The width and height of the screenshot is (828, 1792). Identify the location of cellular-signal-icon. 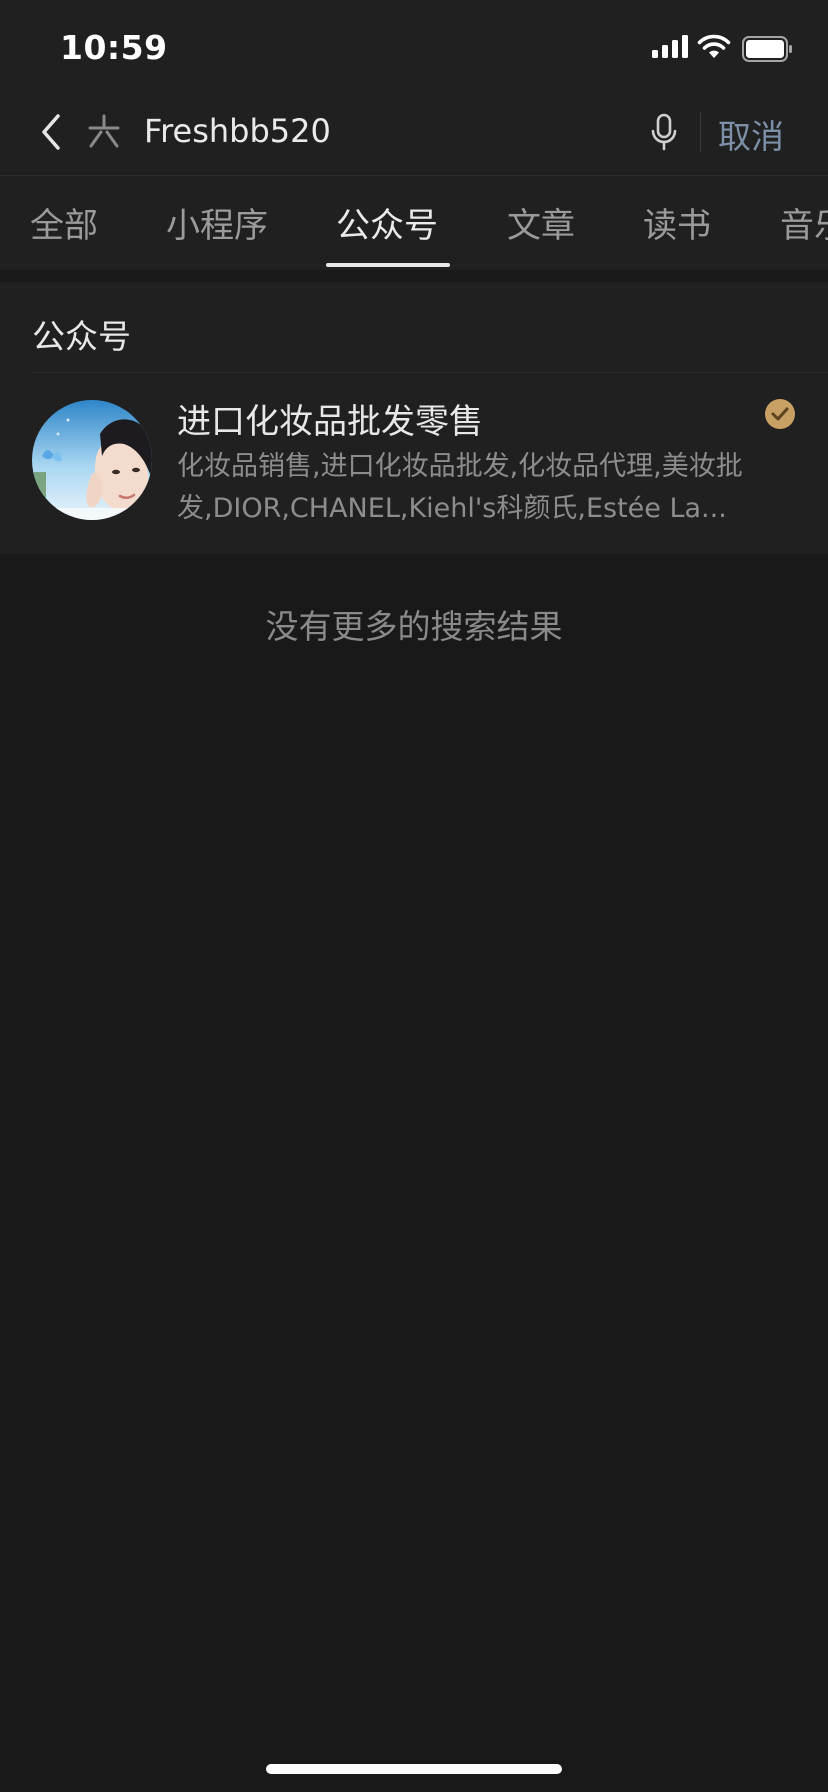
(670, 46).